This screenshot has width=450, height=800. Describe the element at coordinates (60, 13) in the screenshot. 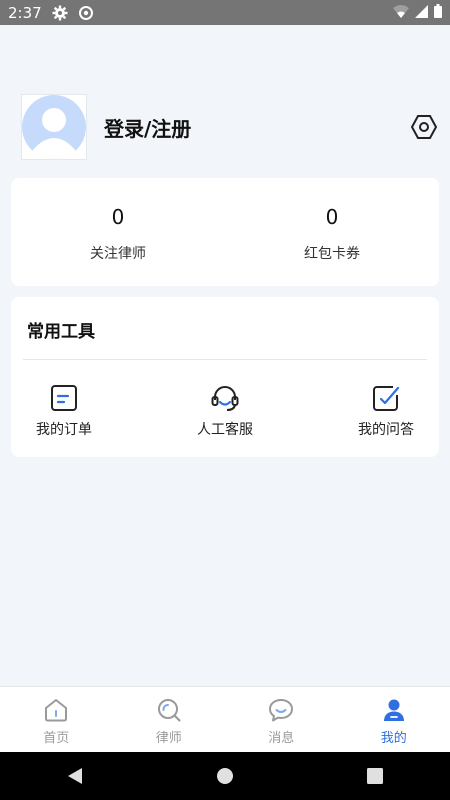

I see `settings-icon` at that location.